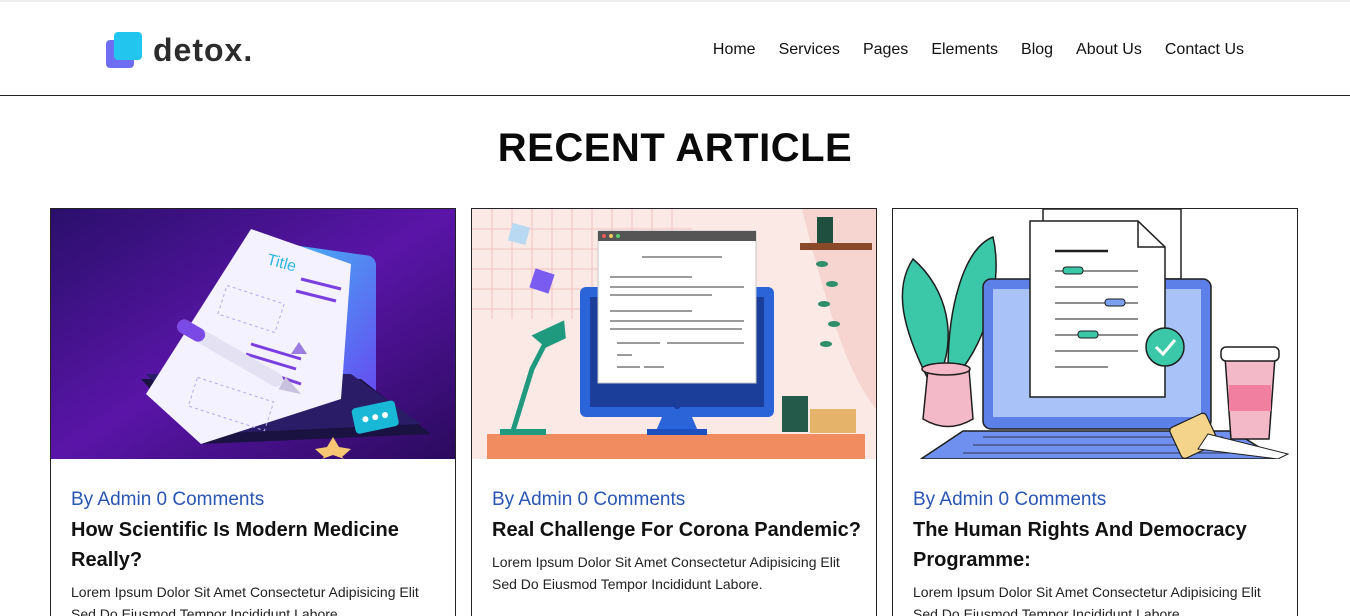  What do you see at coordinates (124, 50) in the screenshot?
I see `logo-icon` at bounding box center [124, 50].